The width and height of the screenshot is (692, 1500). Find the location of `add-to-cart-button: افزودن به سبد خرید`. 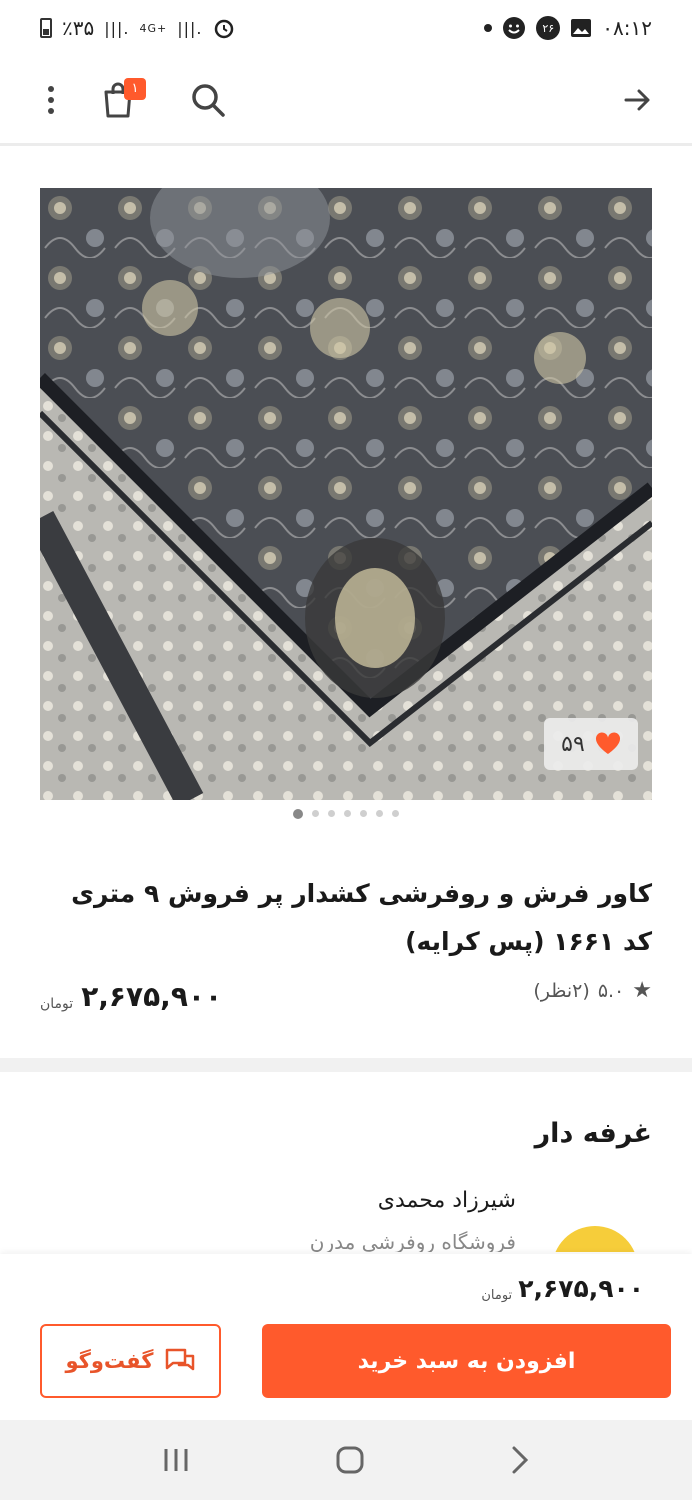

add-to-cart-button: افزودن به سبد خرید is located at coordinates (466, 1361).